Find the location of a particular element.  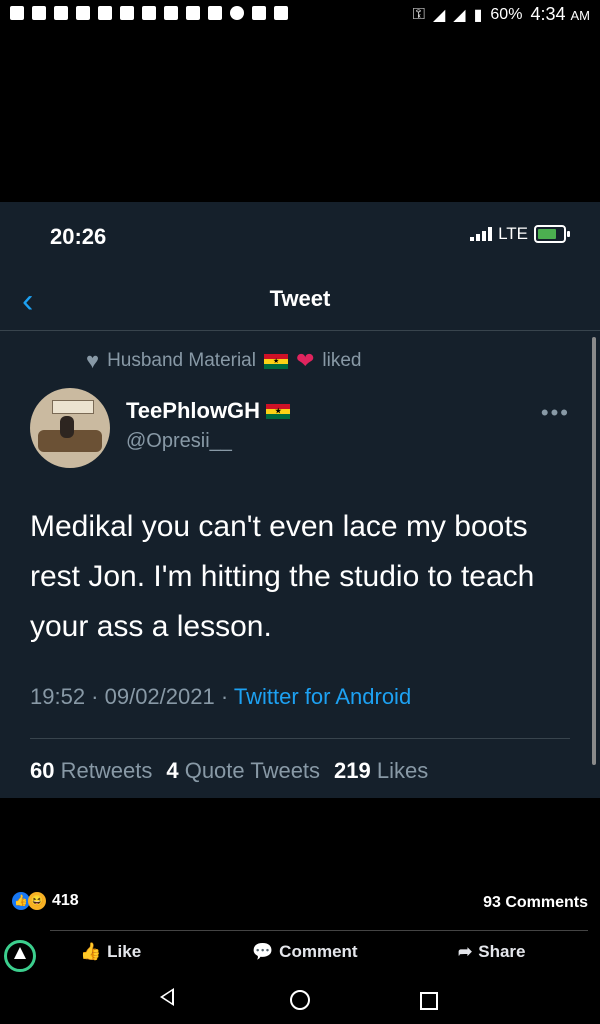

image-icon is located at coordinates (215, 13).